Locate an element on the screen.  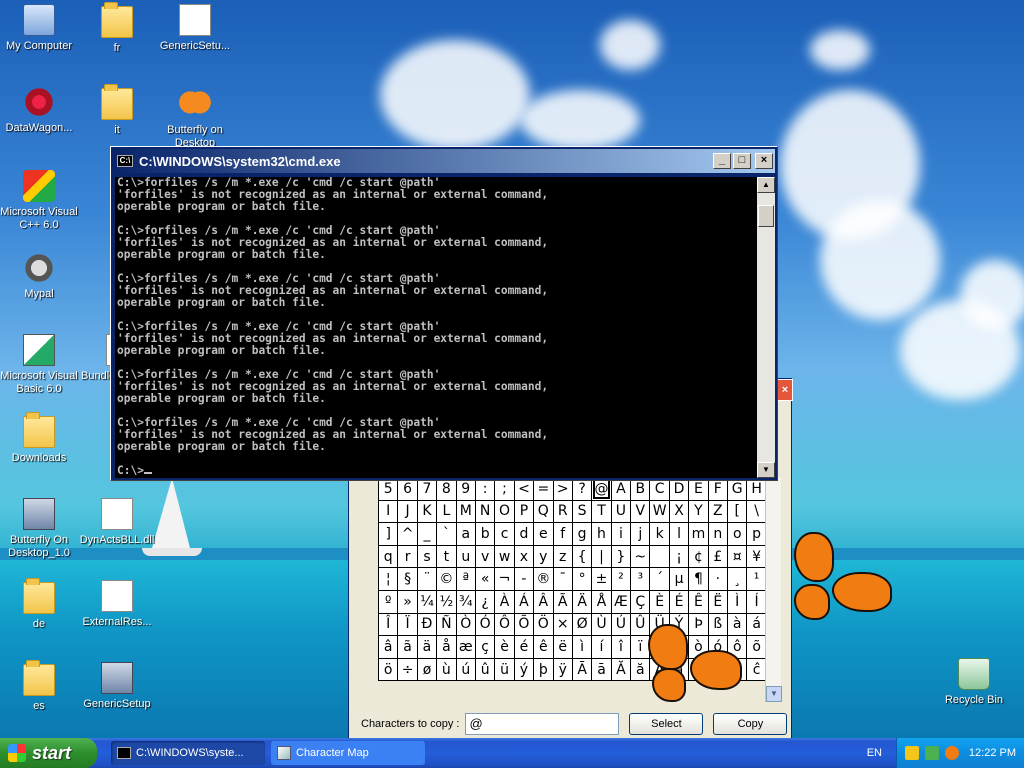
character-cell: ³ is located at coordinates (640, 579).